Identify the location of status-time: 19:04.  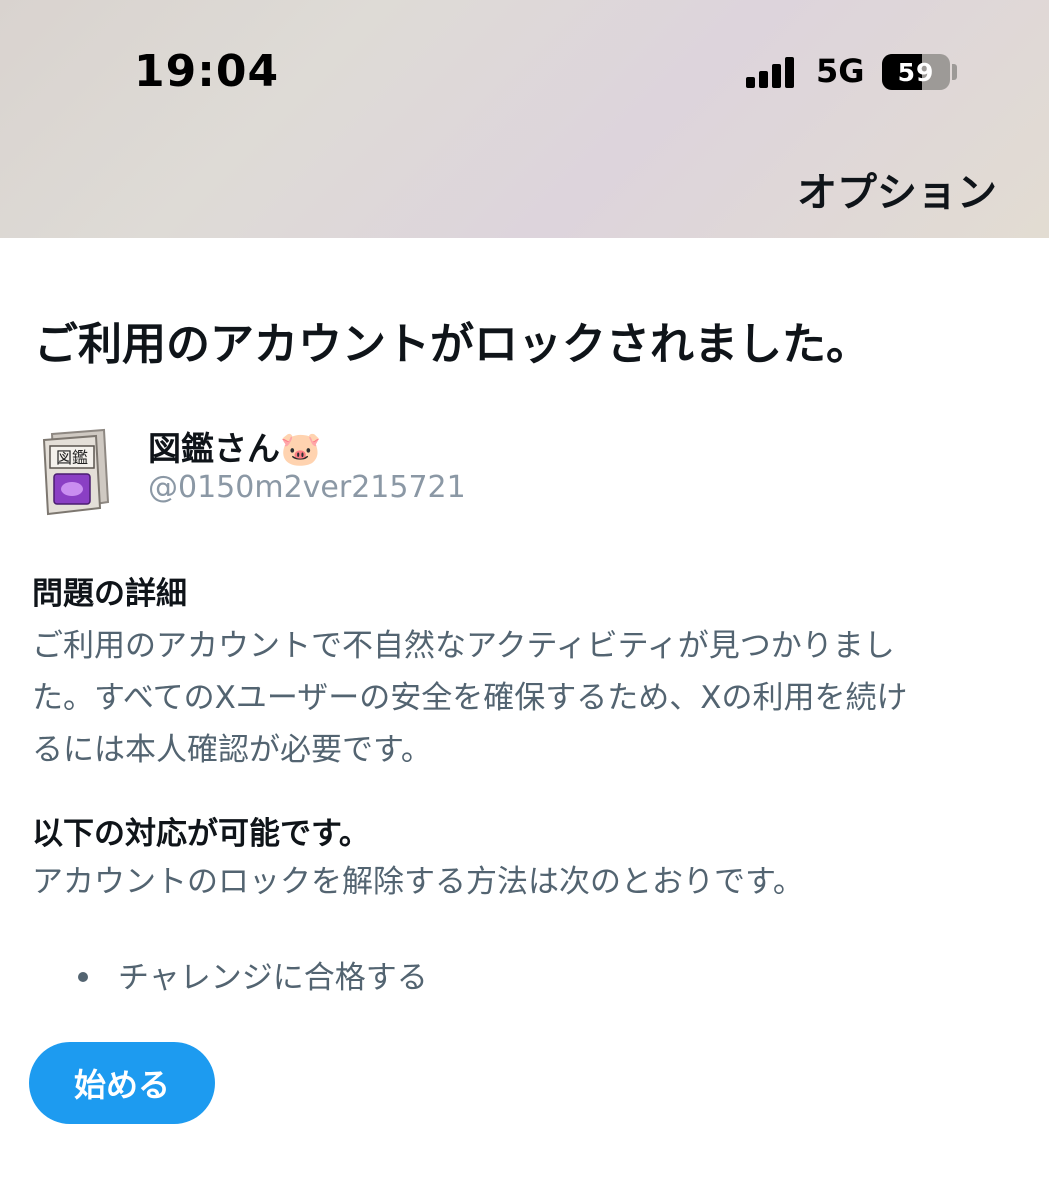
(207, 71).